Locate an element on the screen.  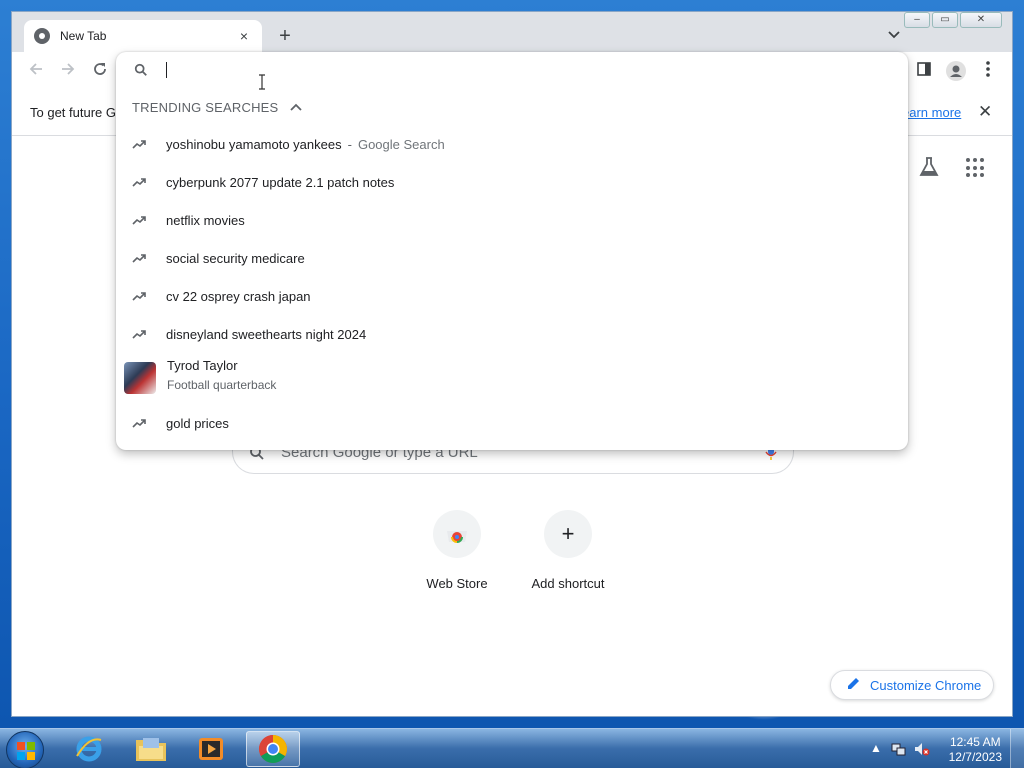
suggestion-text: social security medicare is located at coordinates (235, 258).